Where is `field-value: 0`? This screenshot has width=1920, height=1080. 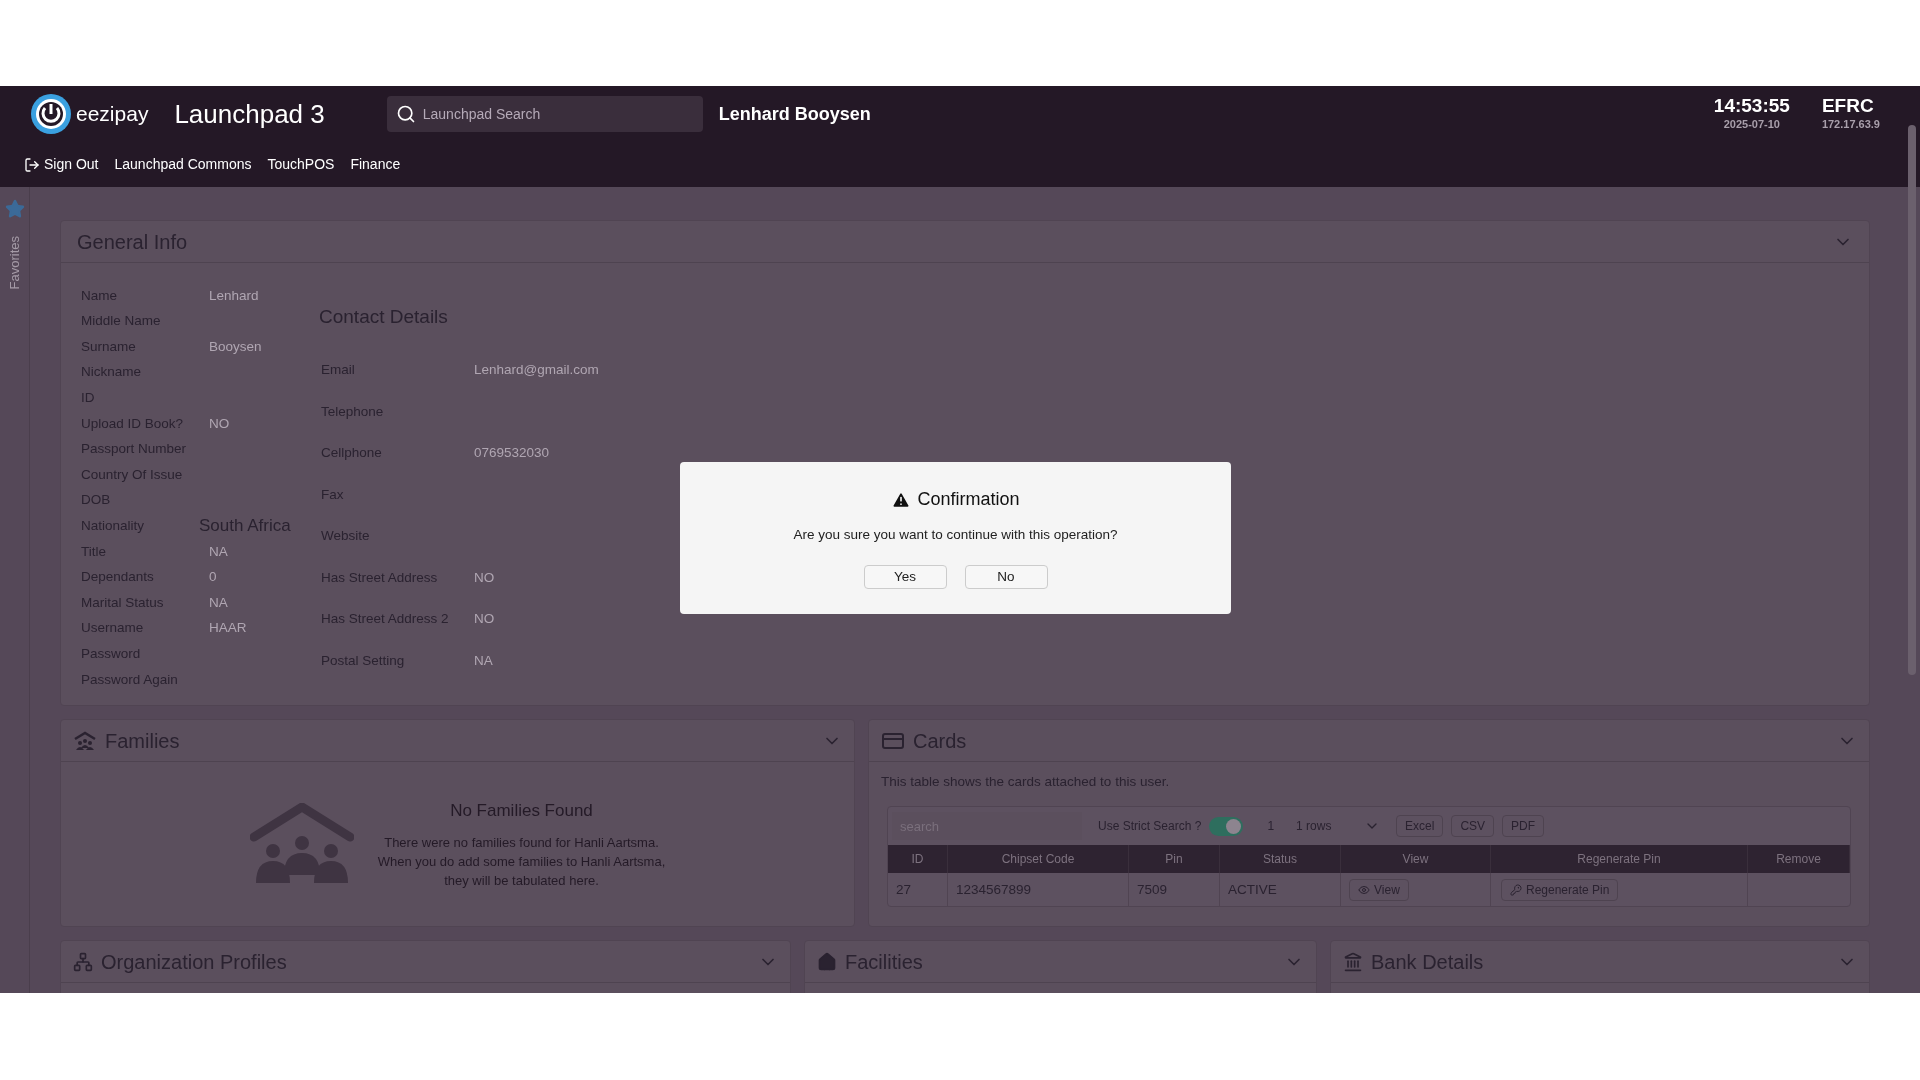 field-value: 0 is located at coordinates (213, 577).